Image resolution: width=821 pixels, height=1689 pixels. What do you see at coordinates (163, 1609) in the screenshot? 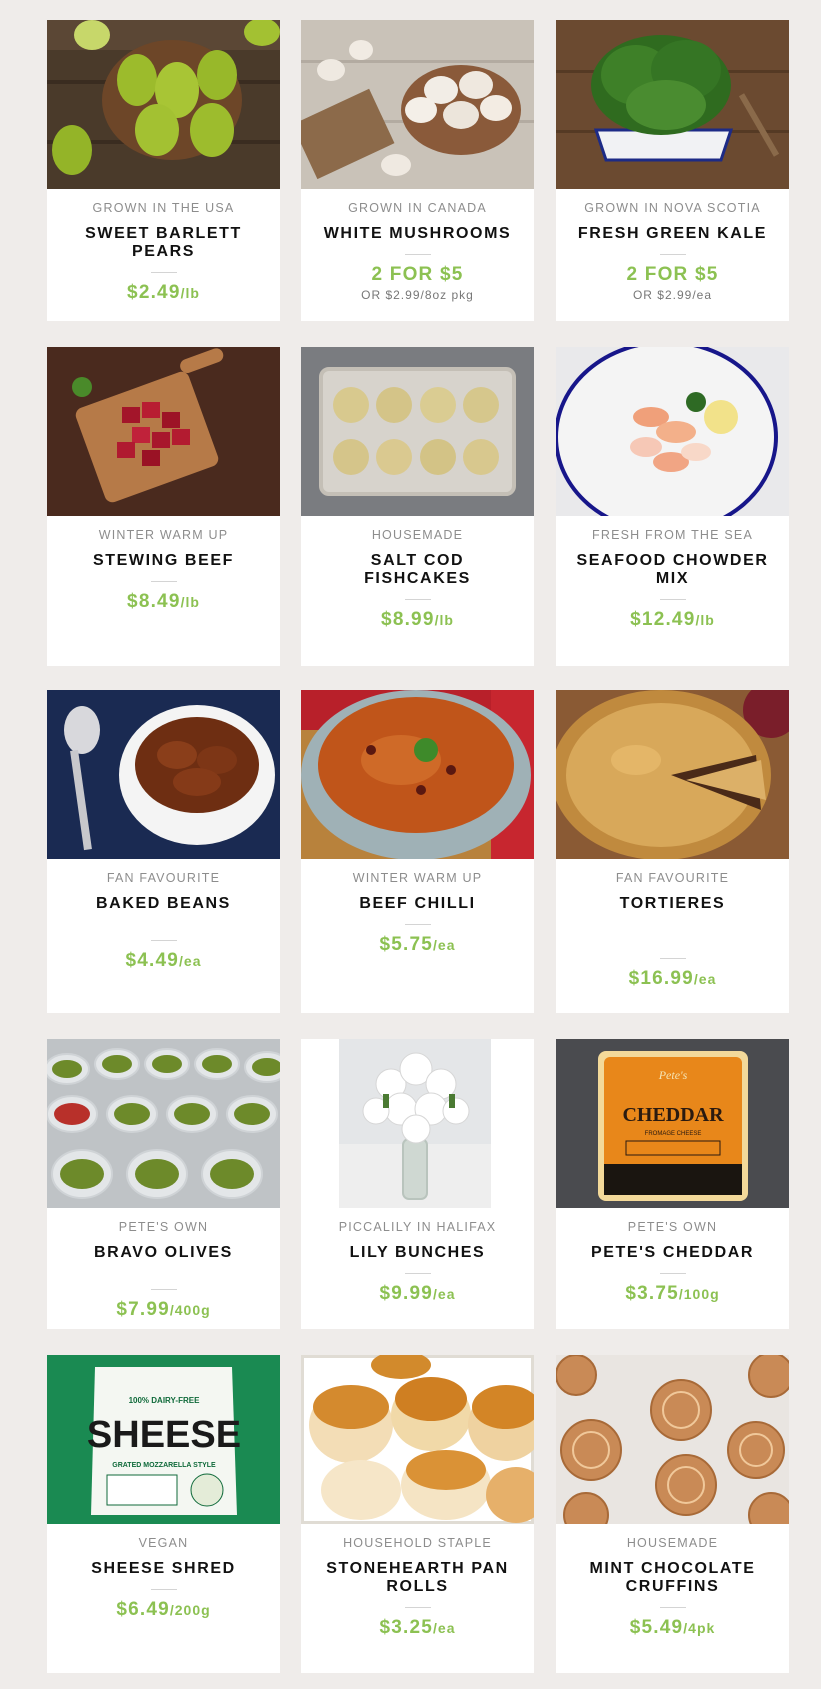
I see `product-price: $6.49/200g` at bounding box center [163, 1609].